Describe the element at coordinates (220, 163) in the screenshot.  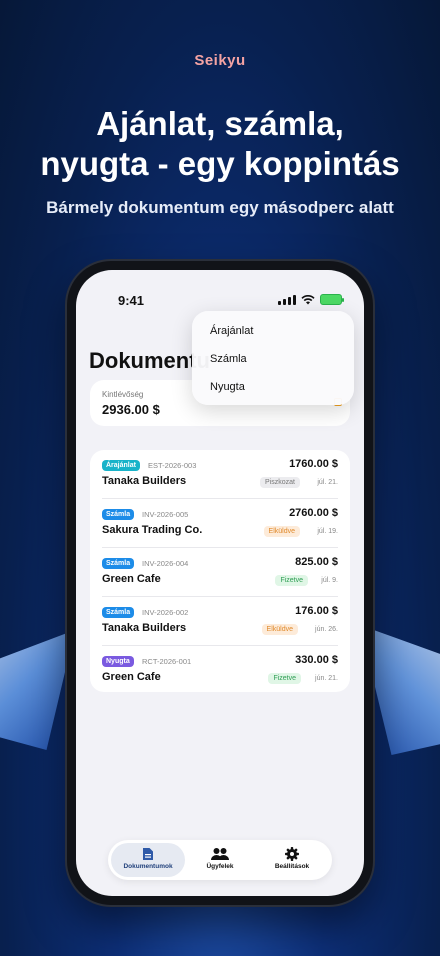
I see `headline-line-2: nyugta - egy koppintás` at that location.